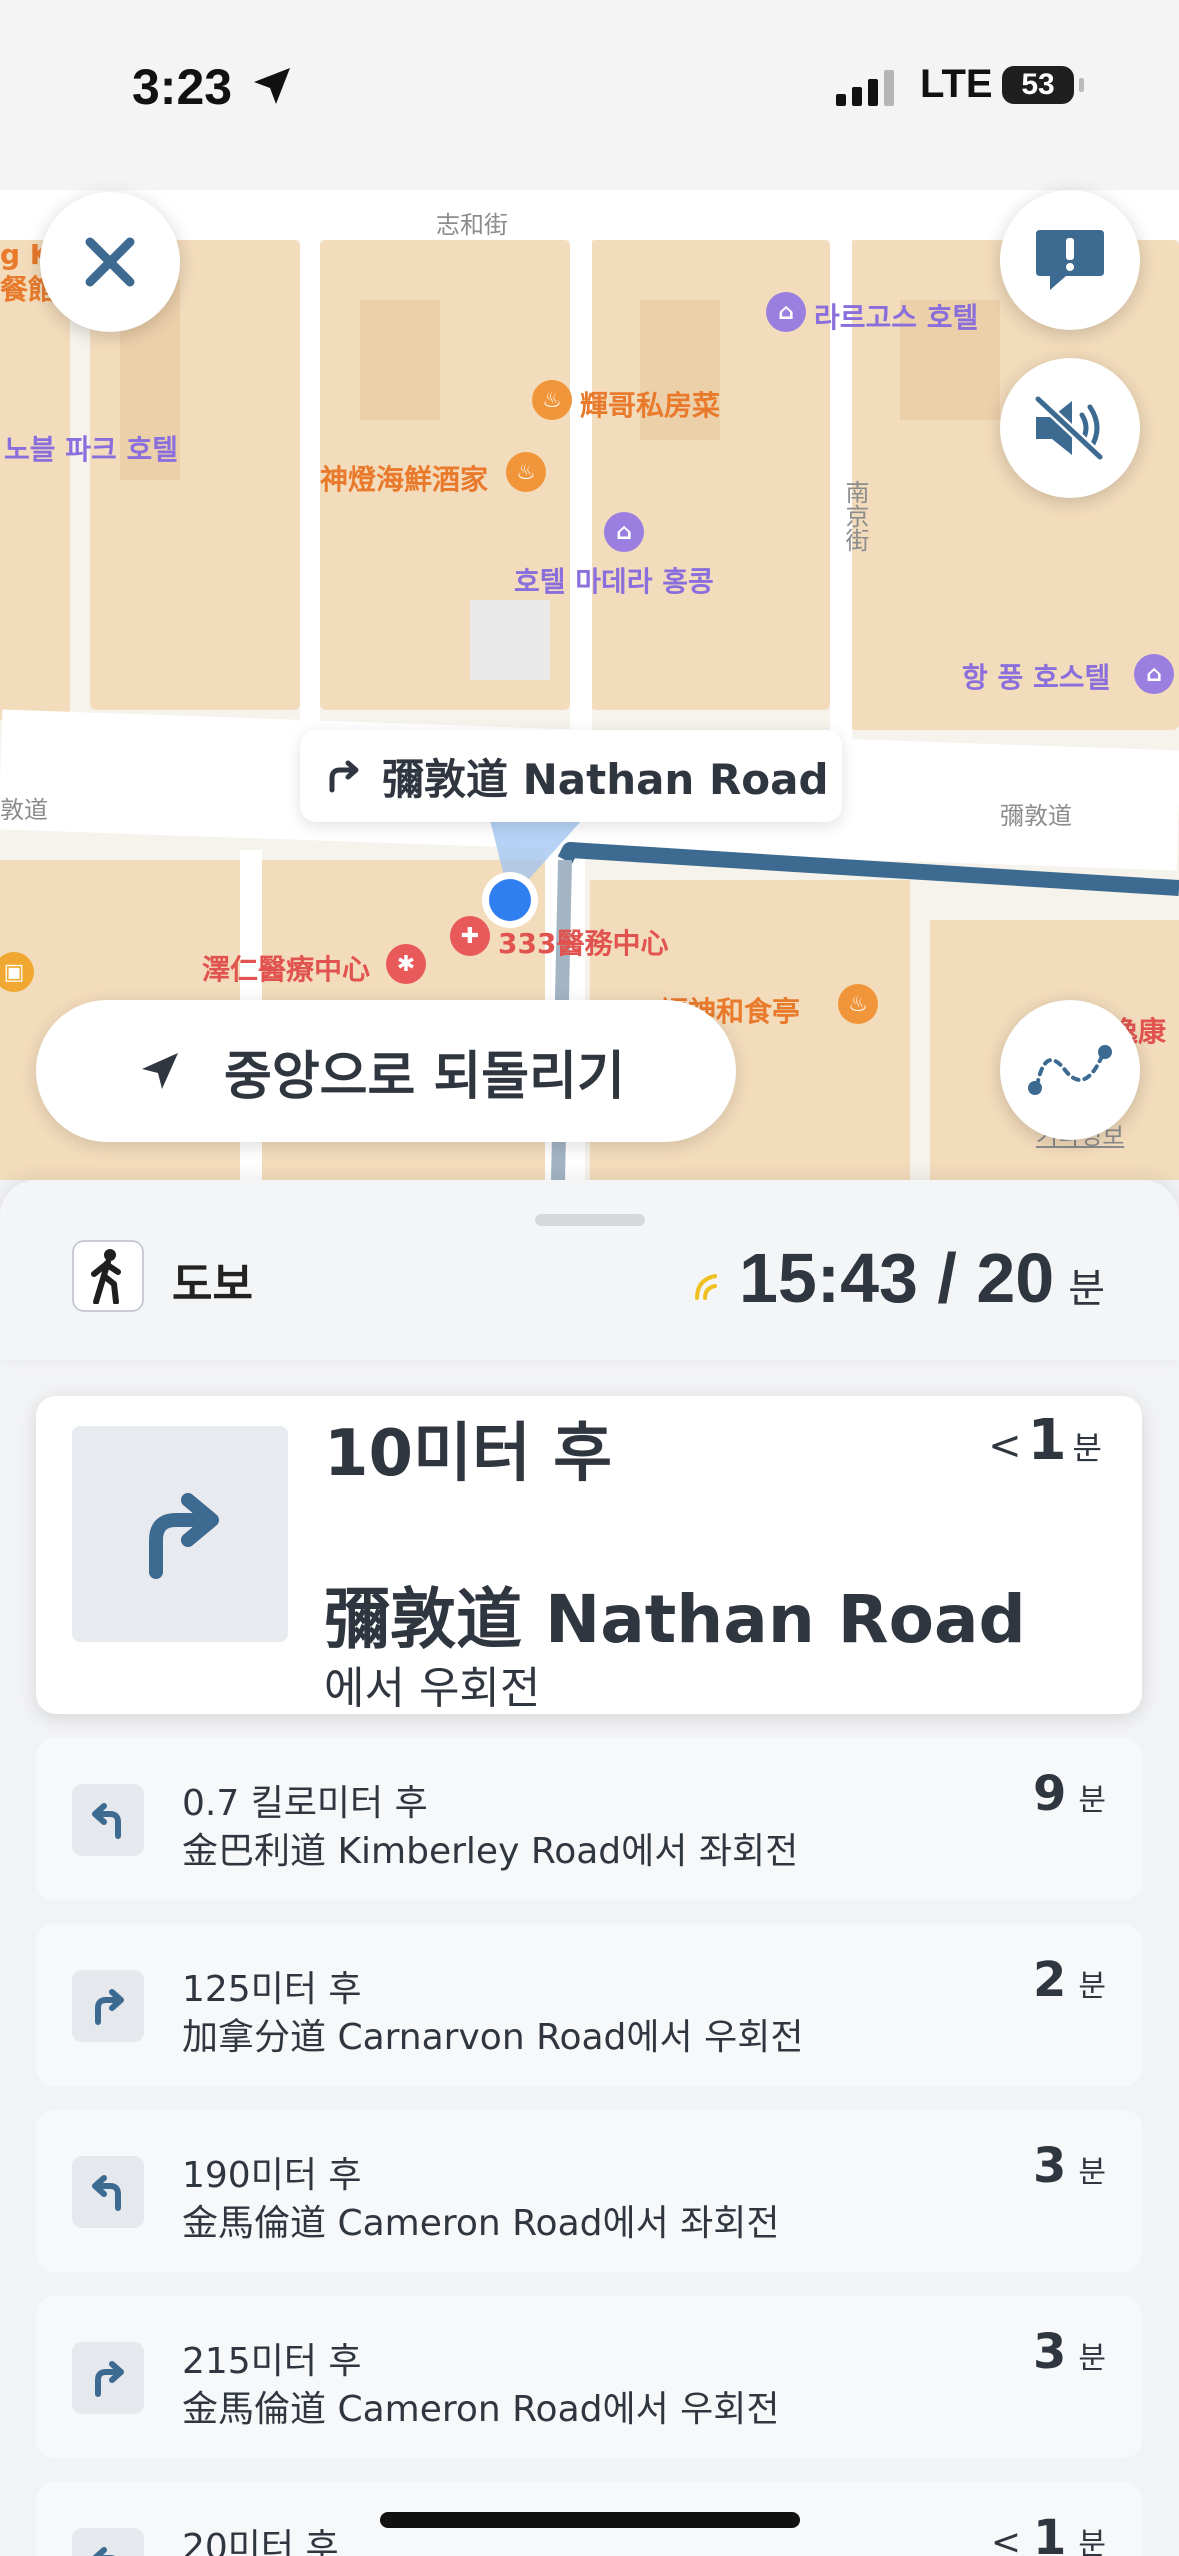 The width and height of the screenshot is (1179, 2556). Describe the element at coordinates (406, 964) in the screenshot. I see `medical-icon: ✱` at that location.